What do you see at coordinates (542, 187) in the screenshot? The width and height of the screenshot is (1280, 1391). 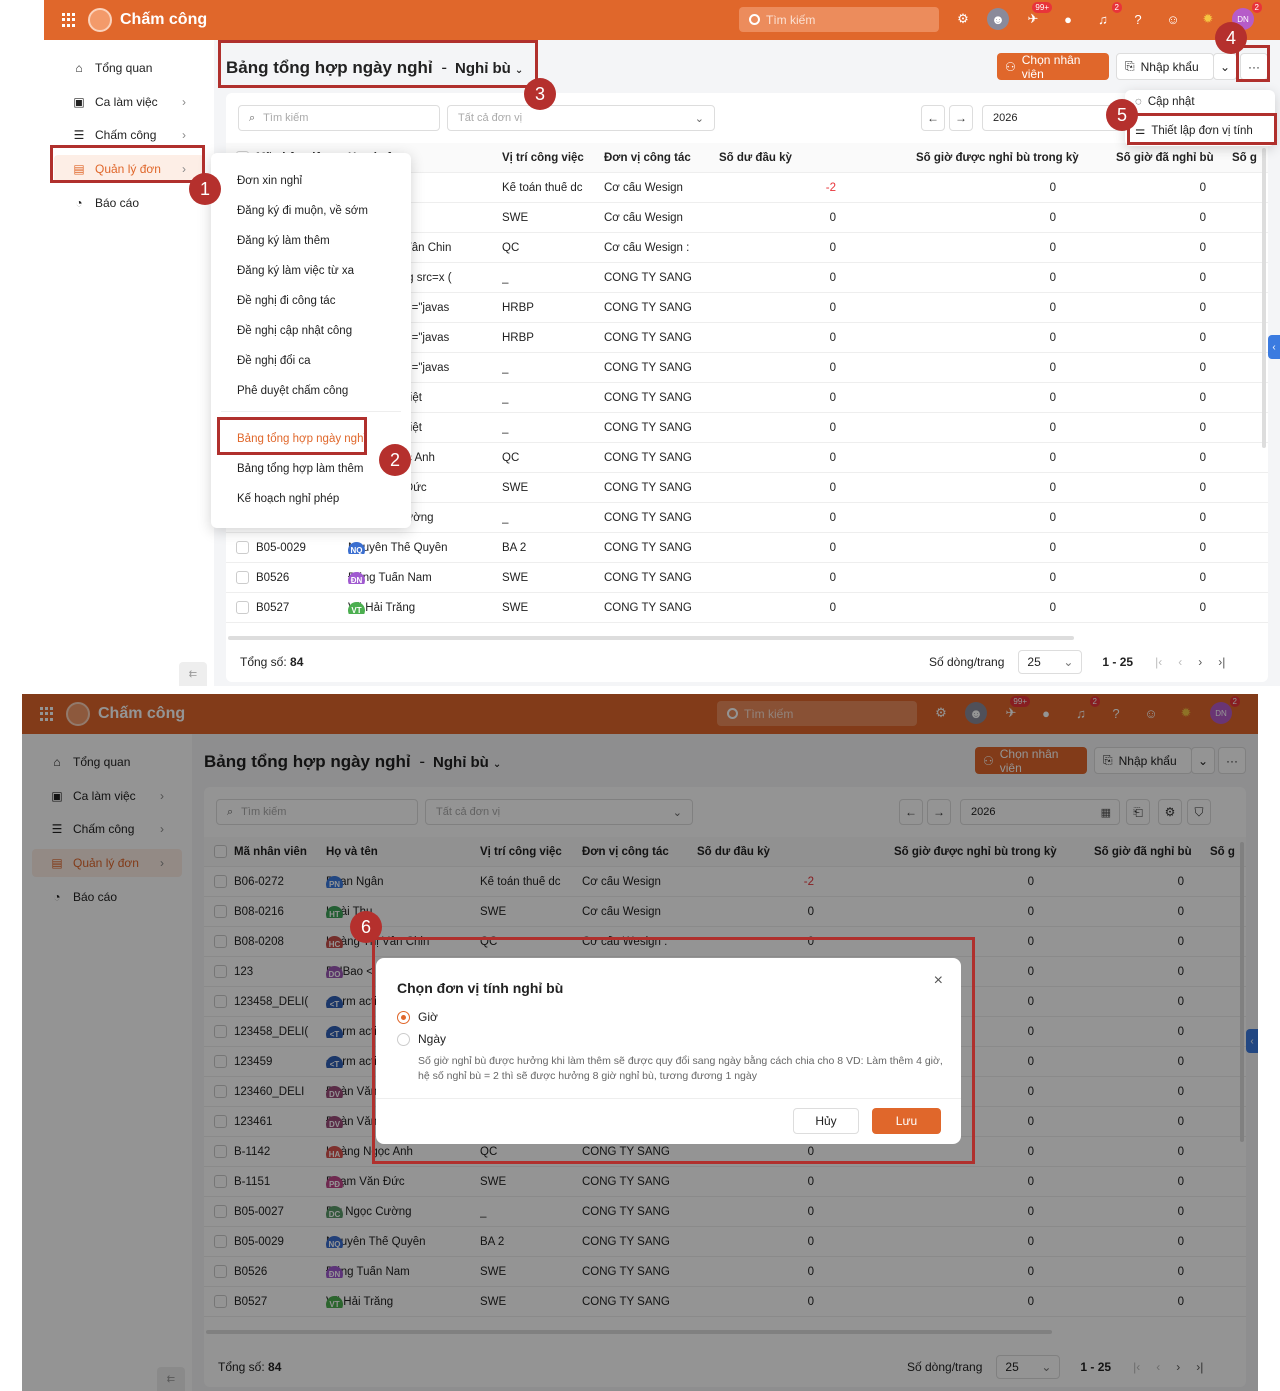 I see `position: Kế toán thuế dc` at bounding box center [542, 187].